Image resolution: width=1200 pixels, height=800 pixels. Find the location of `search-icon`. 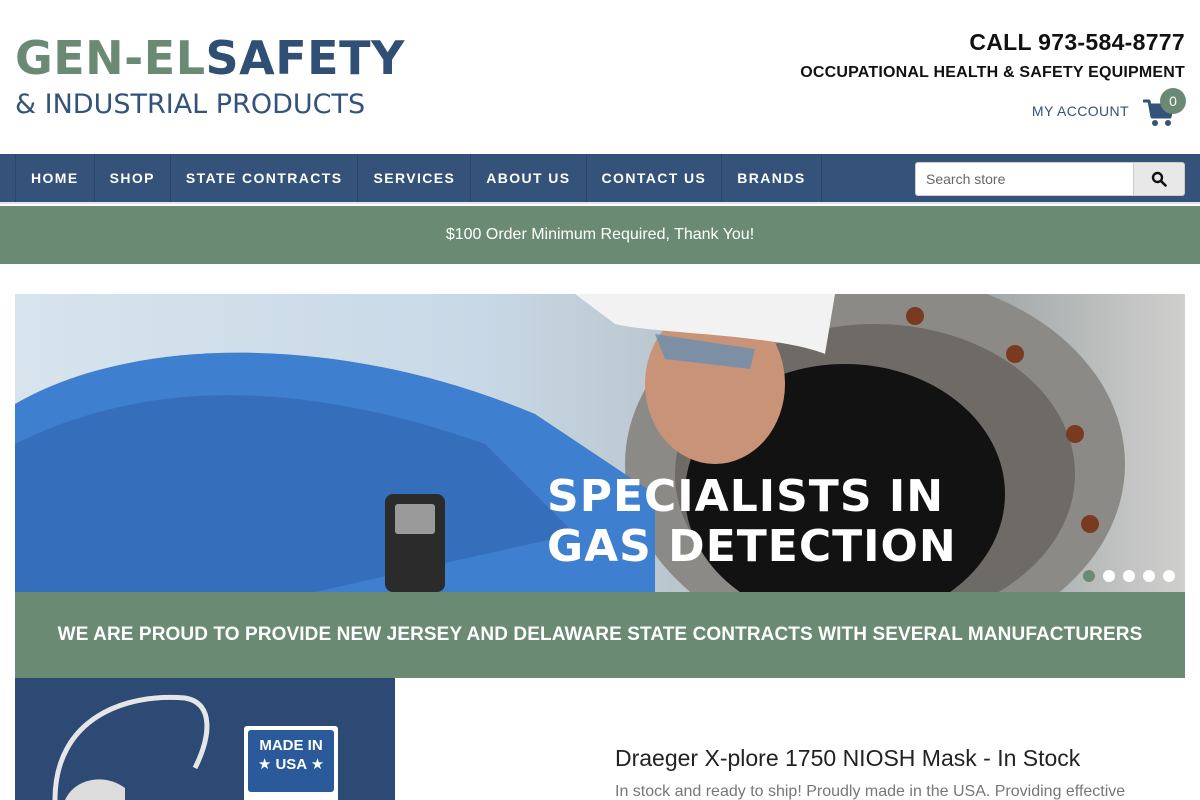

search-icon is located at coordinates (1160, 179).